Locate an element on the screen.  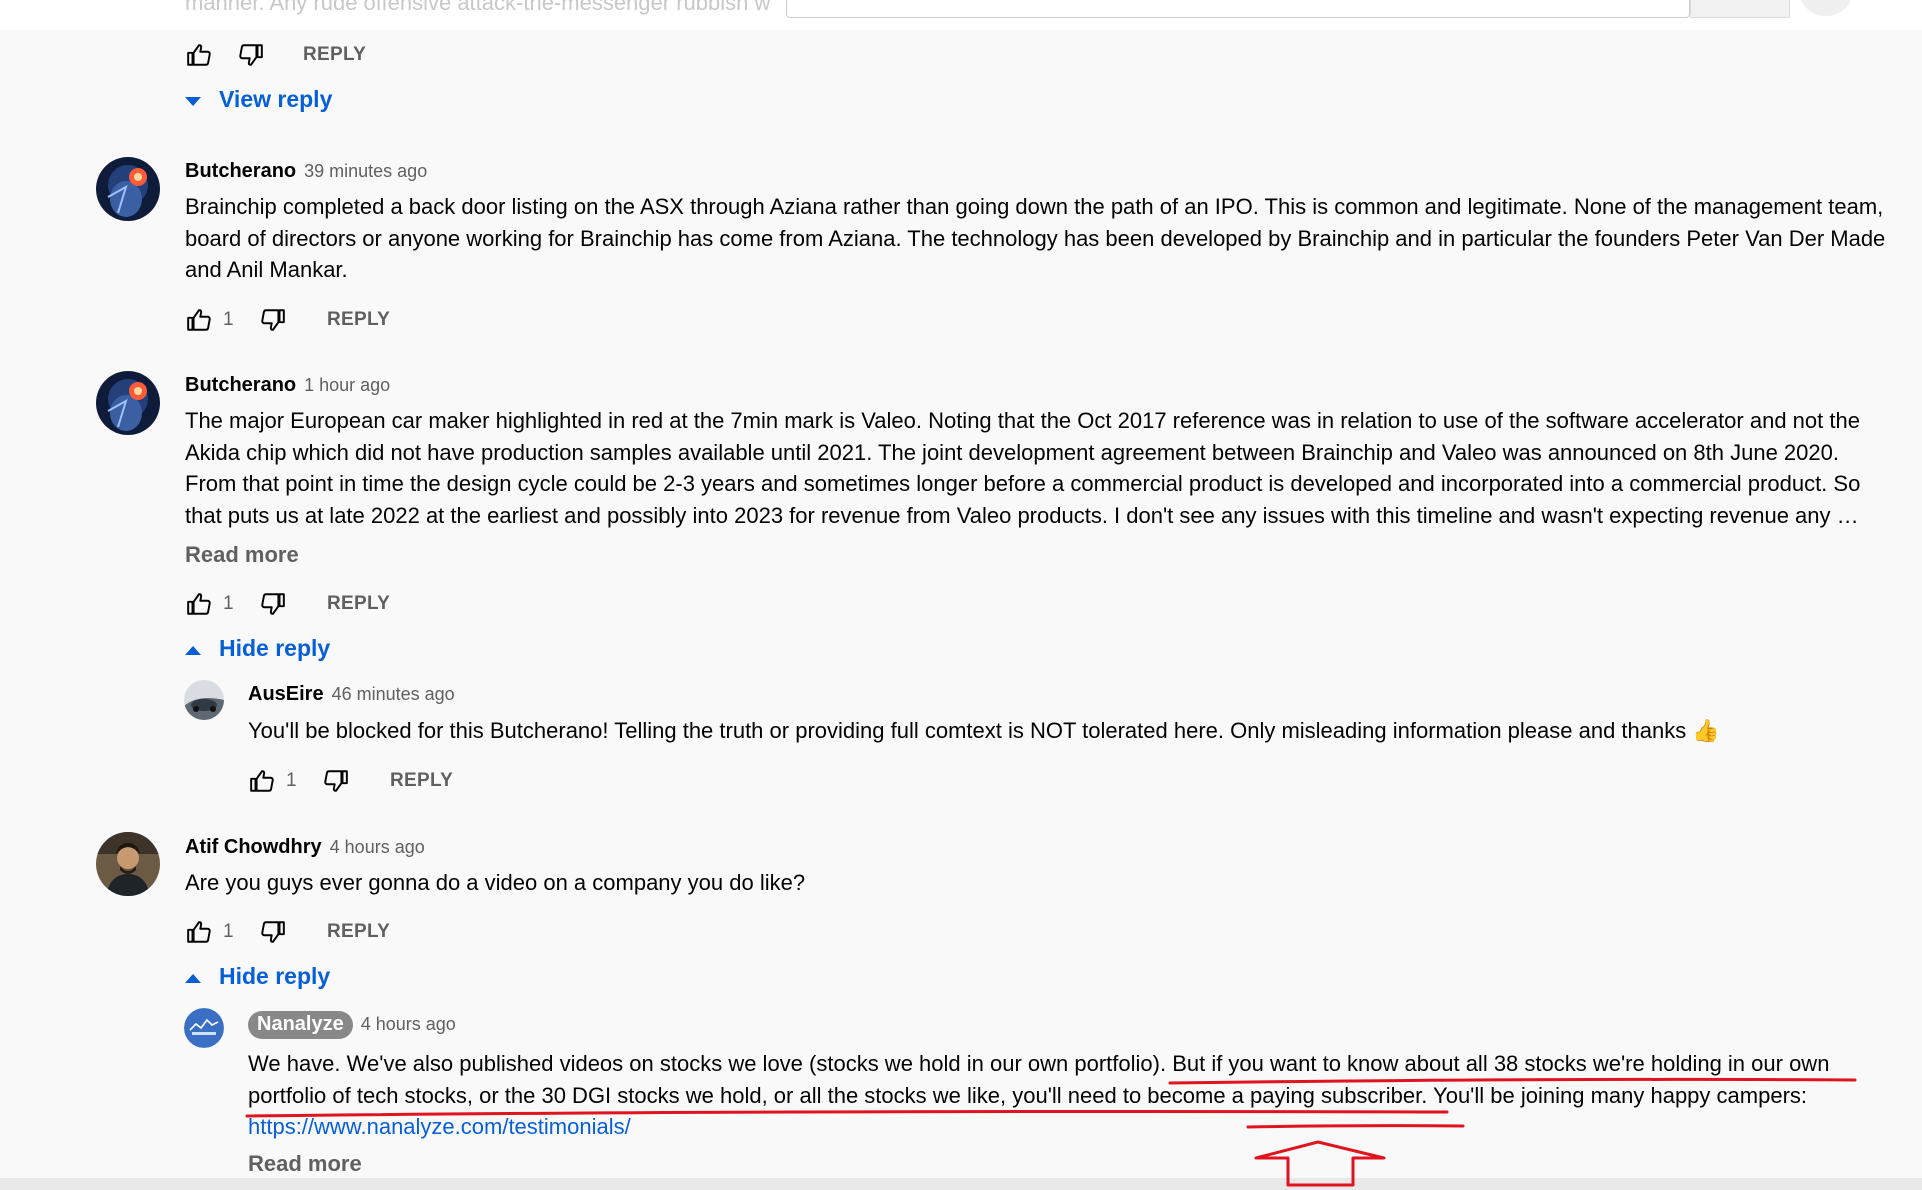
reply-timestamp: 4 hours ago is located at coordinates (408, 1024).